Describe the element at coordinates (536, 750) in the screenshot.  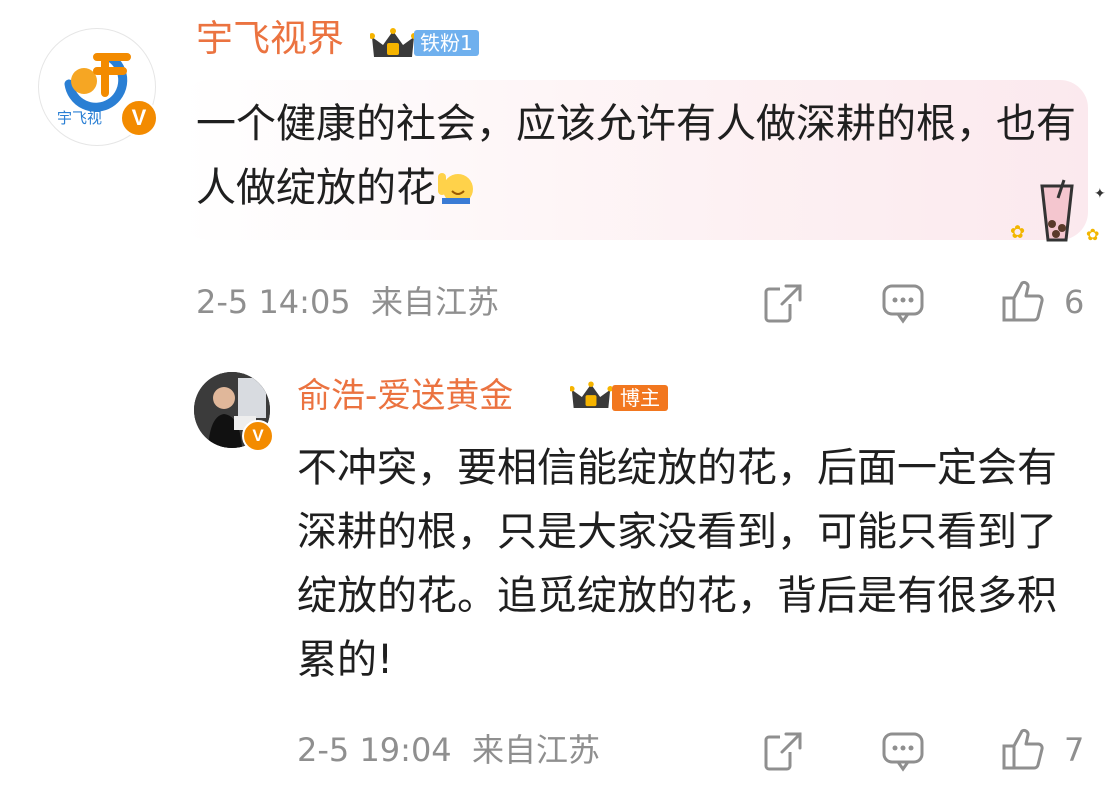
I see `reply-location: 来自江苏` at that location.